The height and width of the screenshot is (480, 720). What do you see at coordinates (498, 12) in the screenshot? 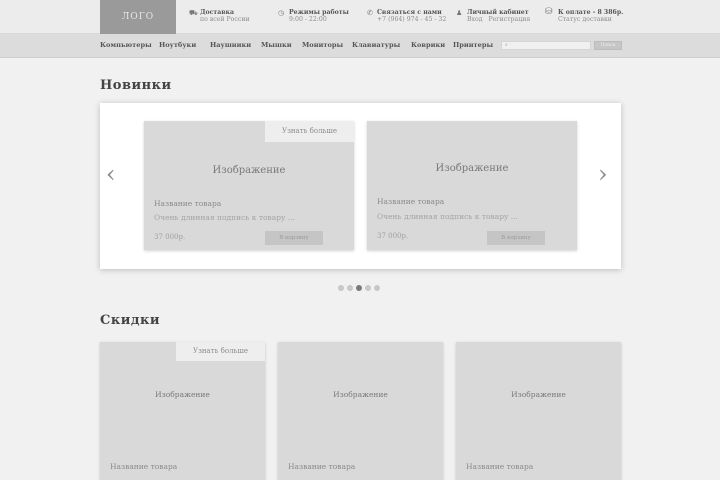
I see `account-title: Личный кабинет` at bounding box center [498, 12].